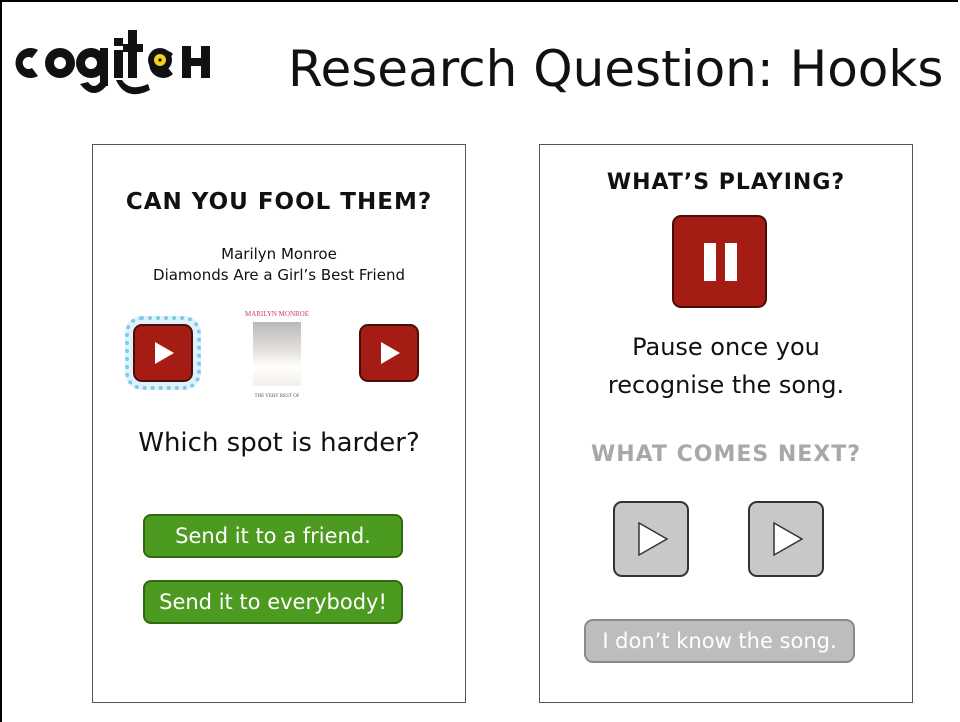  Describe the element at coordinates (277, 396) in the screenshot. I see `album-cover-bottom-text: THE VERY BEST OF` at that location.